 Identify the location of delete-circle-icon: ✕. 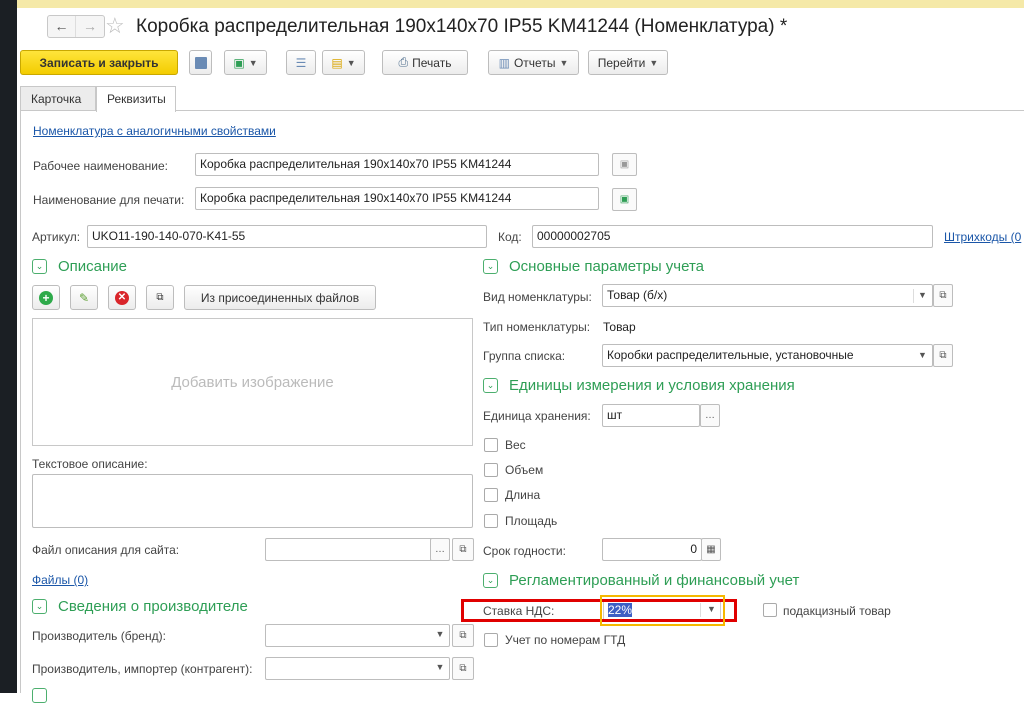
(122, 297).